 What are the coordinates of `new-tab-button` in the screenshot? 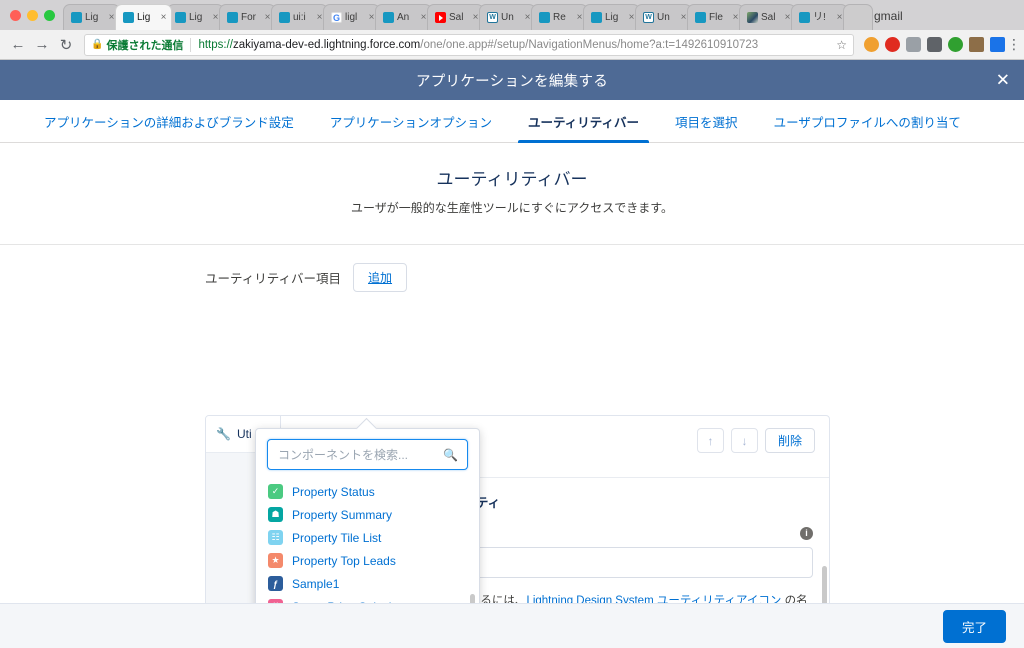 It's located at (858, 17).